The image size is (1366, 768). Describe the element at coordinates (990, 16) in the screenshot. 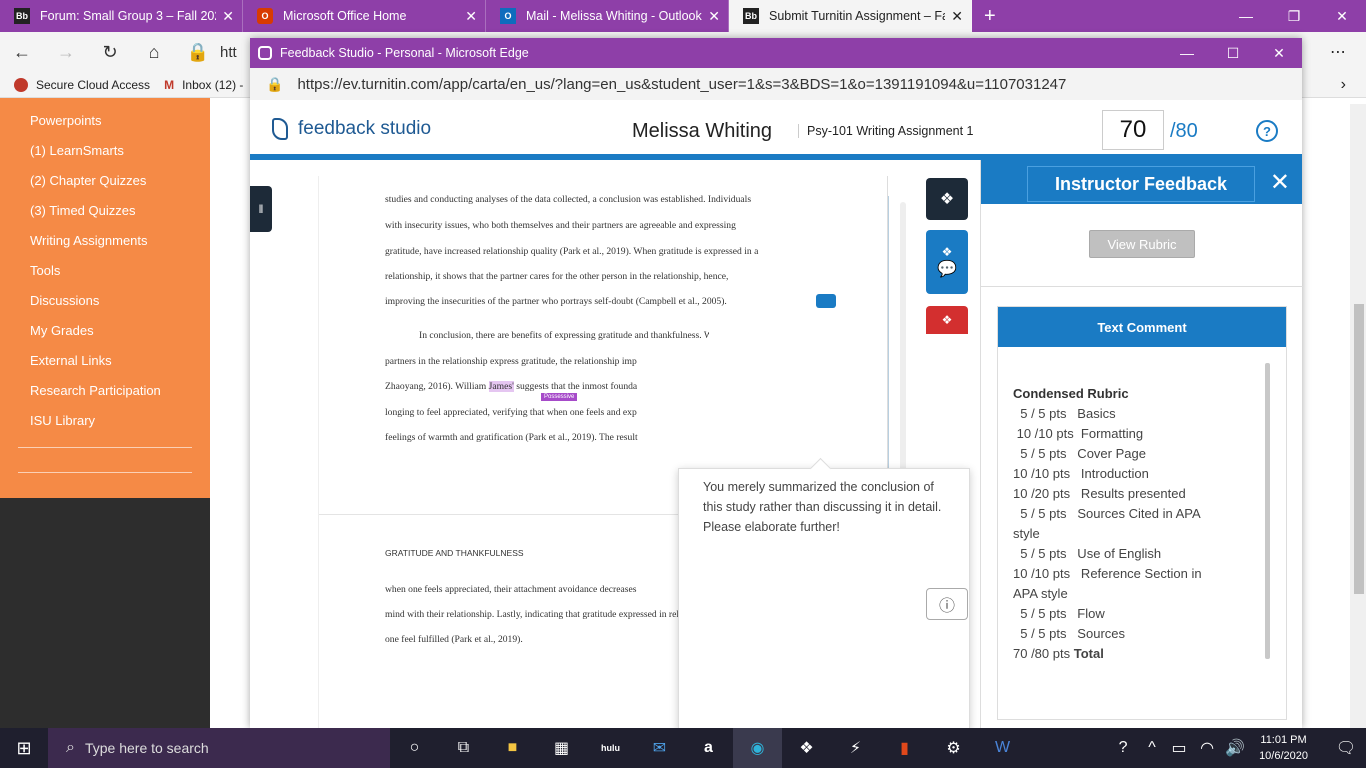

I see `new-tab-button: +` at that location.